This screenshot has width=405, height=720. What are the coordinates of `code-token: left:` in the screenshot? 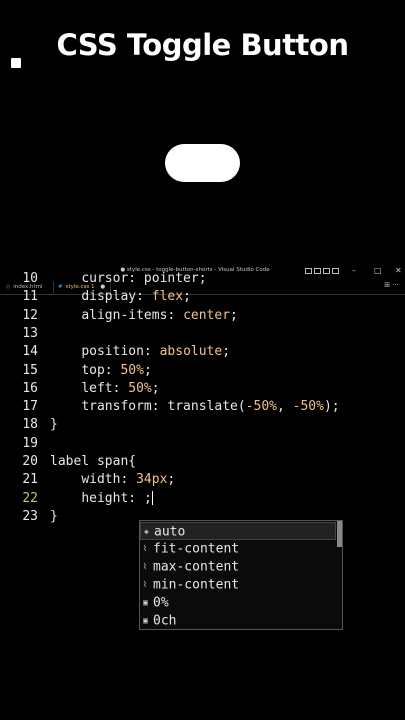 It's located at (105, 388).